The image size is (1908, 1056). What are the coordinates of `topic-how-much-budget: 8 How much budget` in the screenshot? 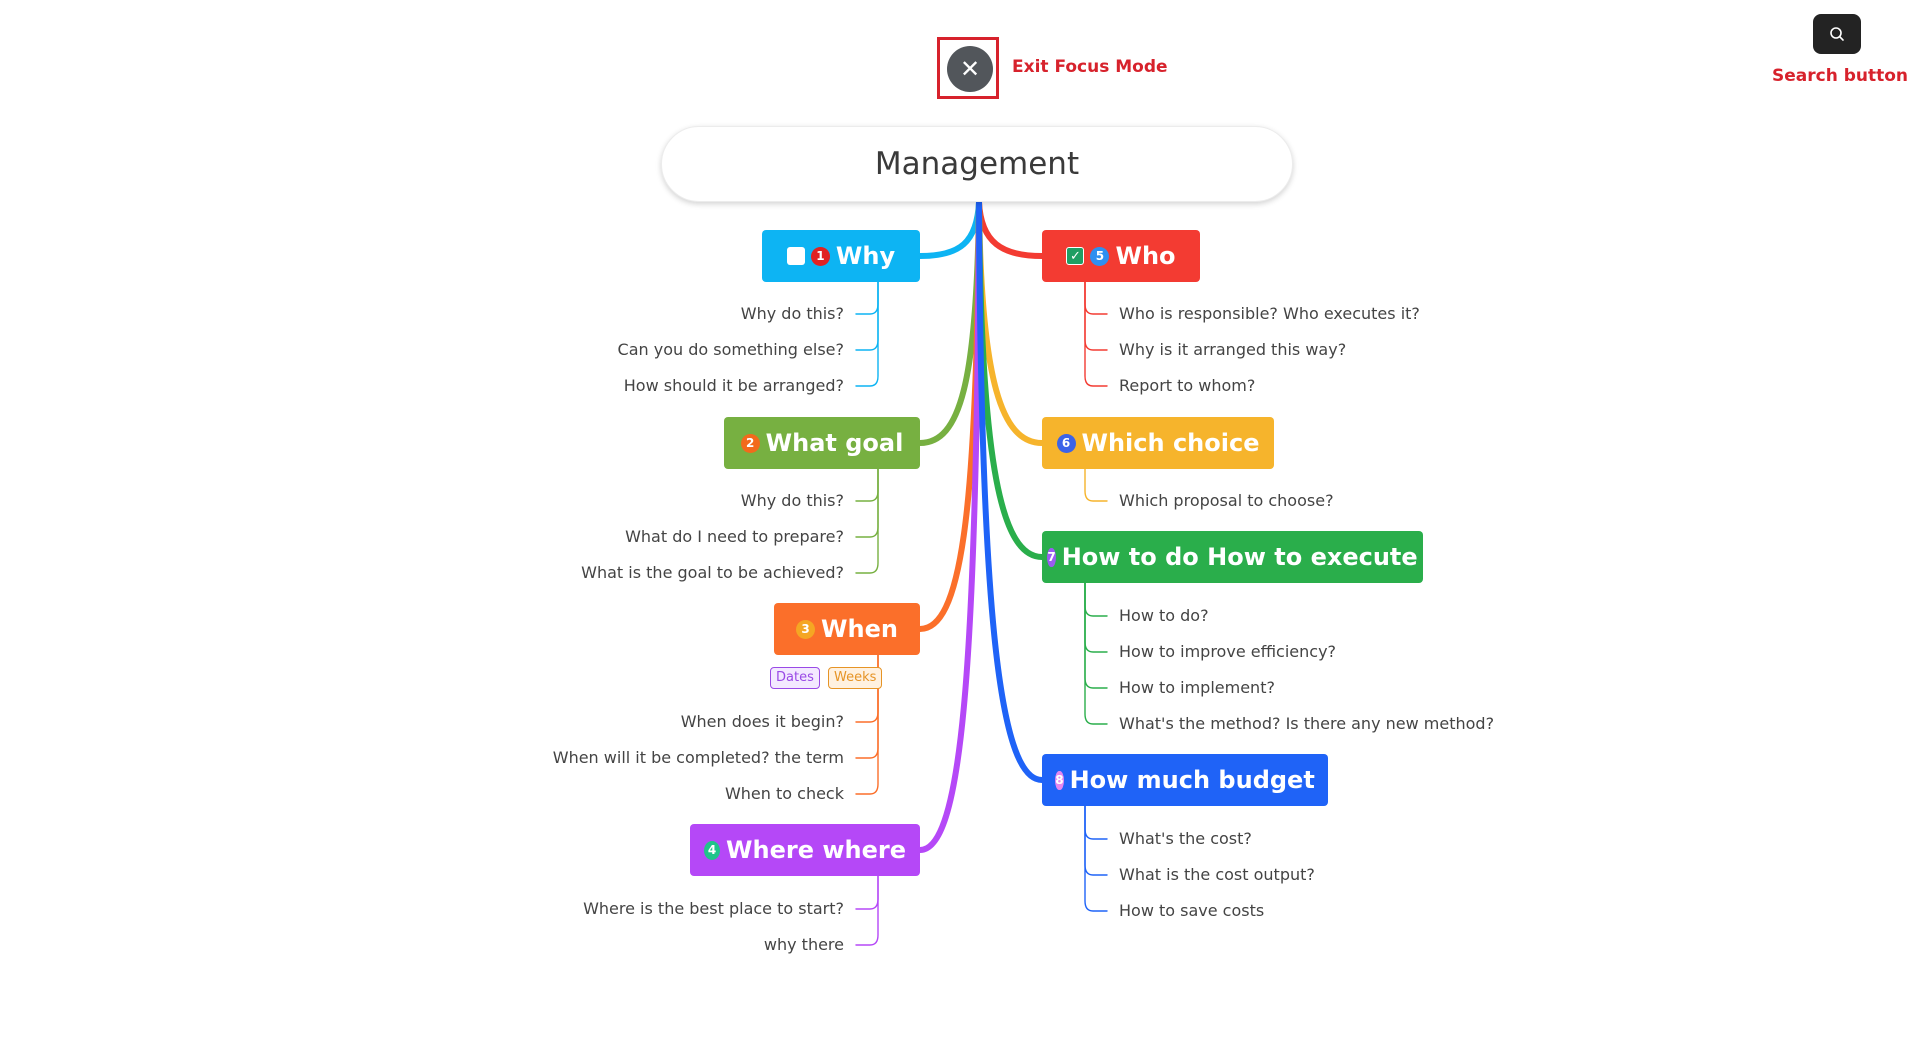 It's located at (1185, 780).